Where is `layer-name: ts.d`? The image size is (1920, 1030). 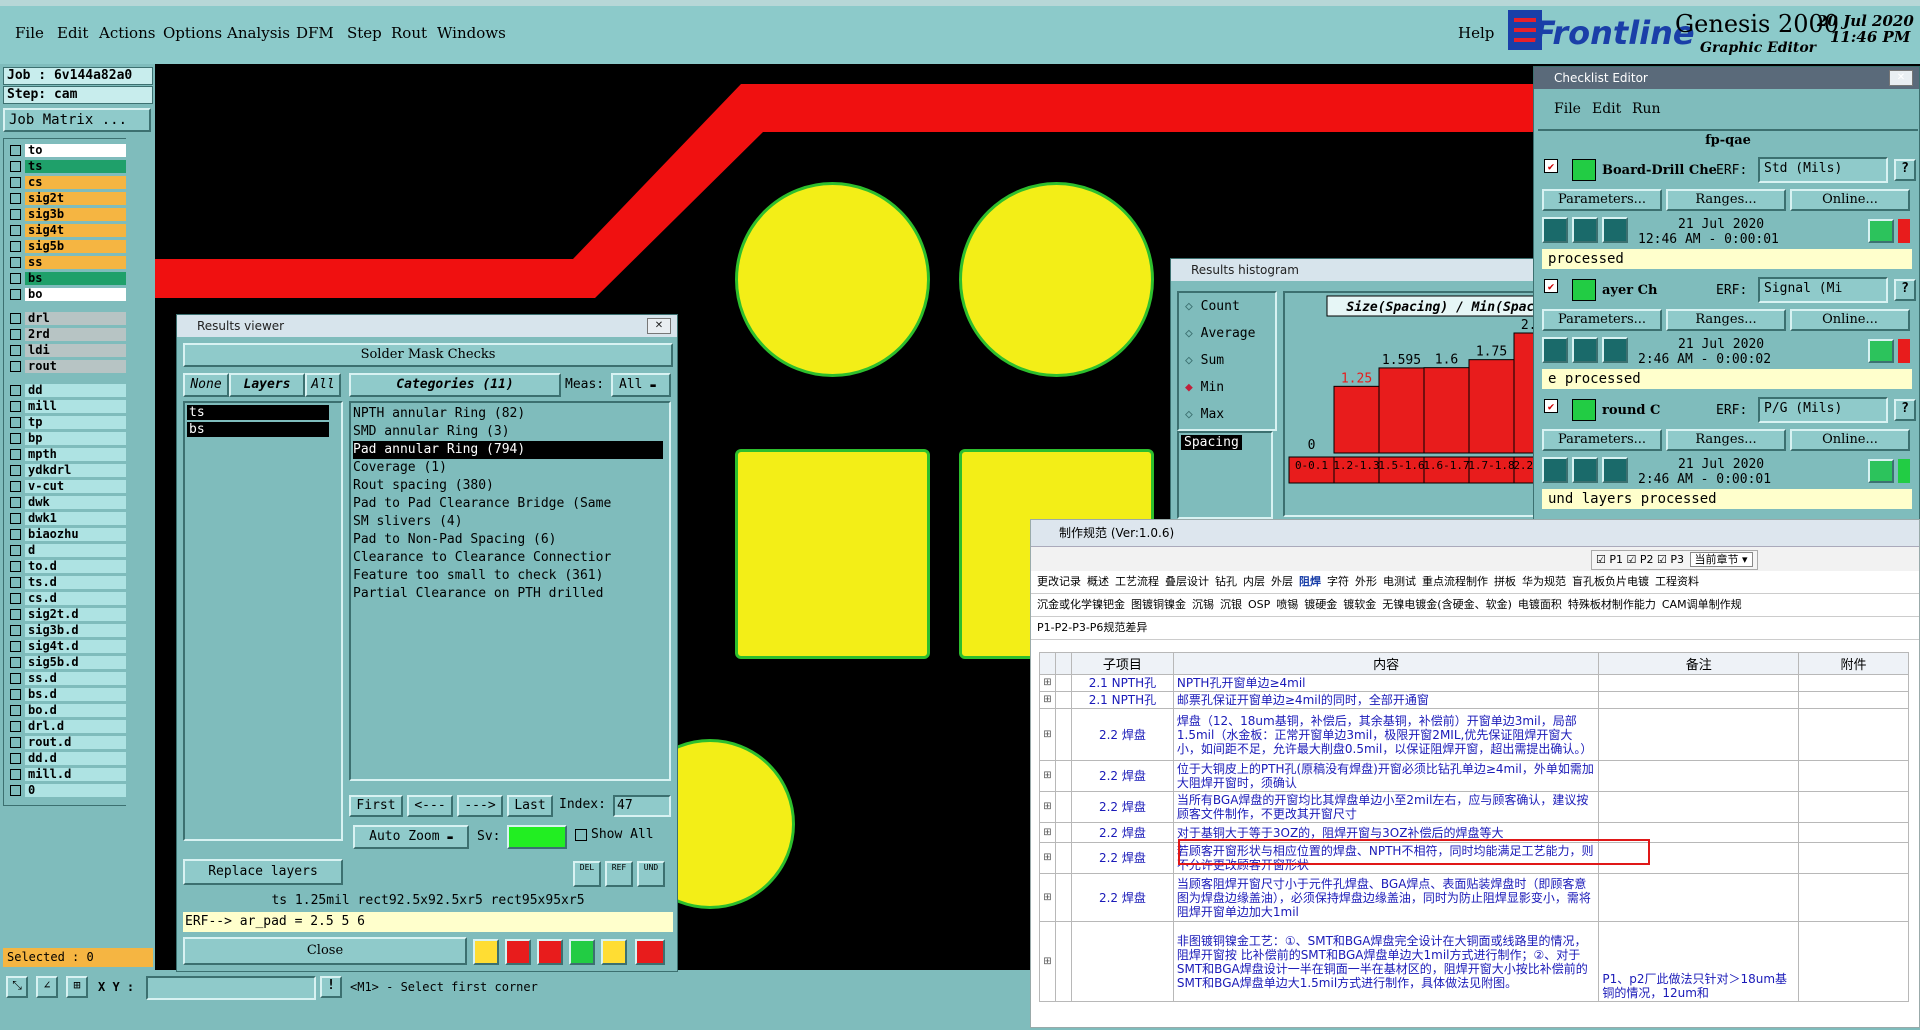
layer-name: ts.d is located at coordinates (76, 582).